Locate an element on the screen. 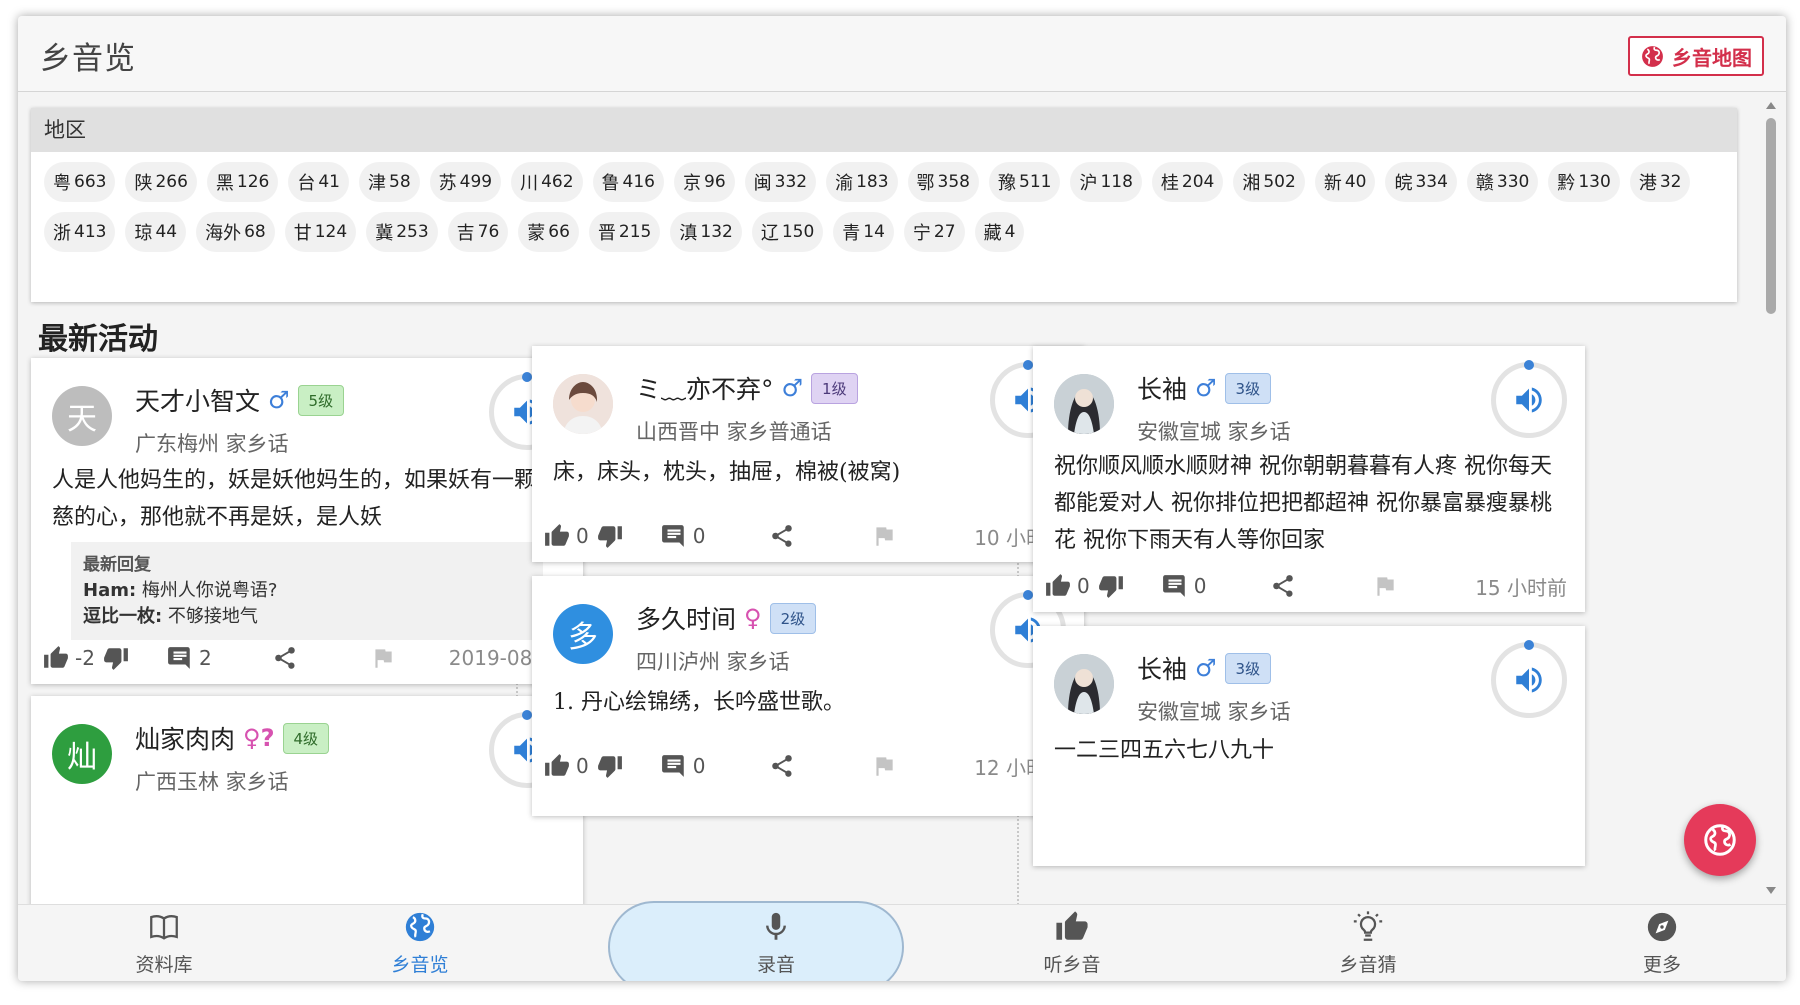 The image size is (1800, 1005). region-chip: 宁 27 is located at coordinates (934, 232).